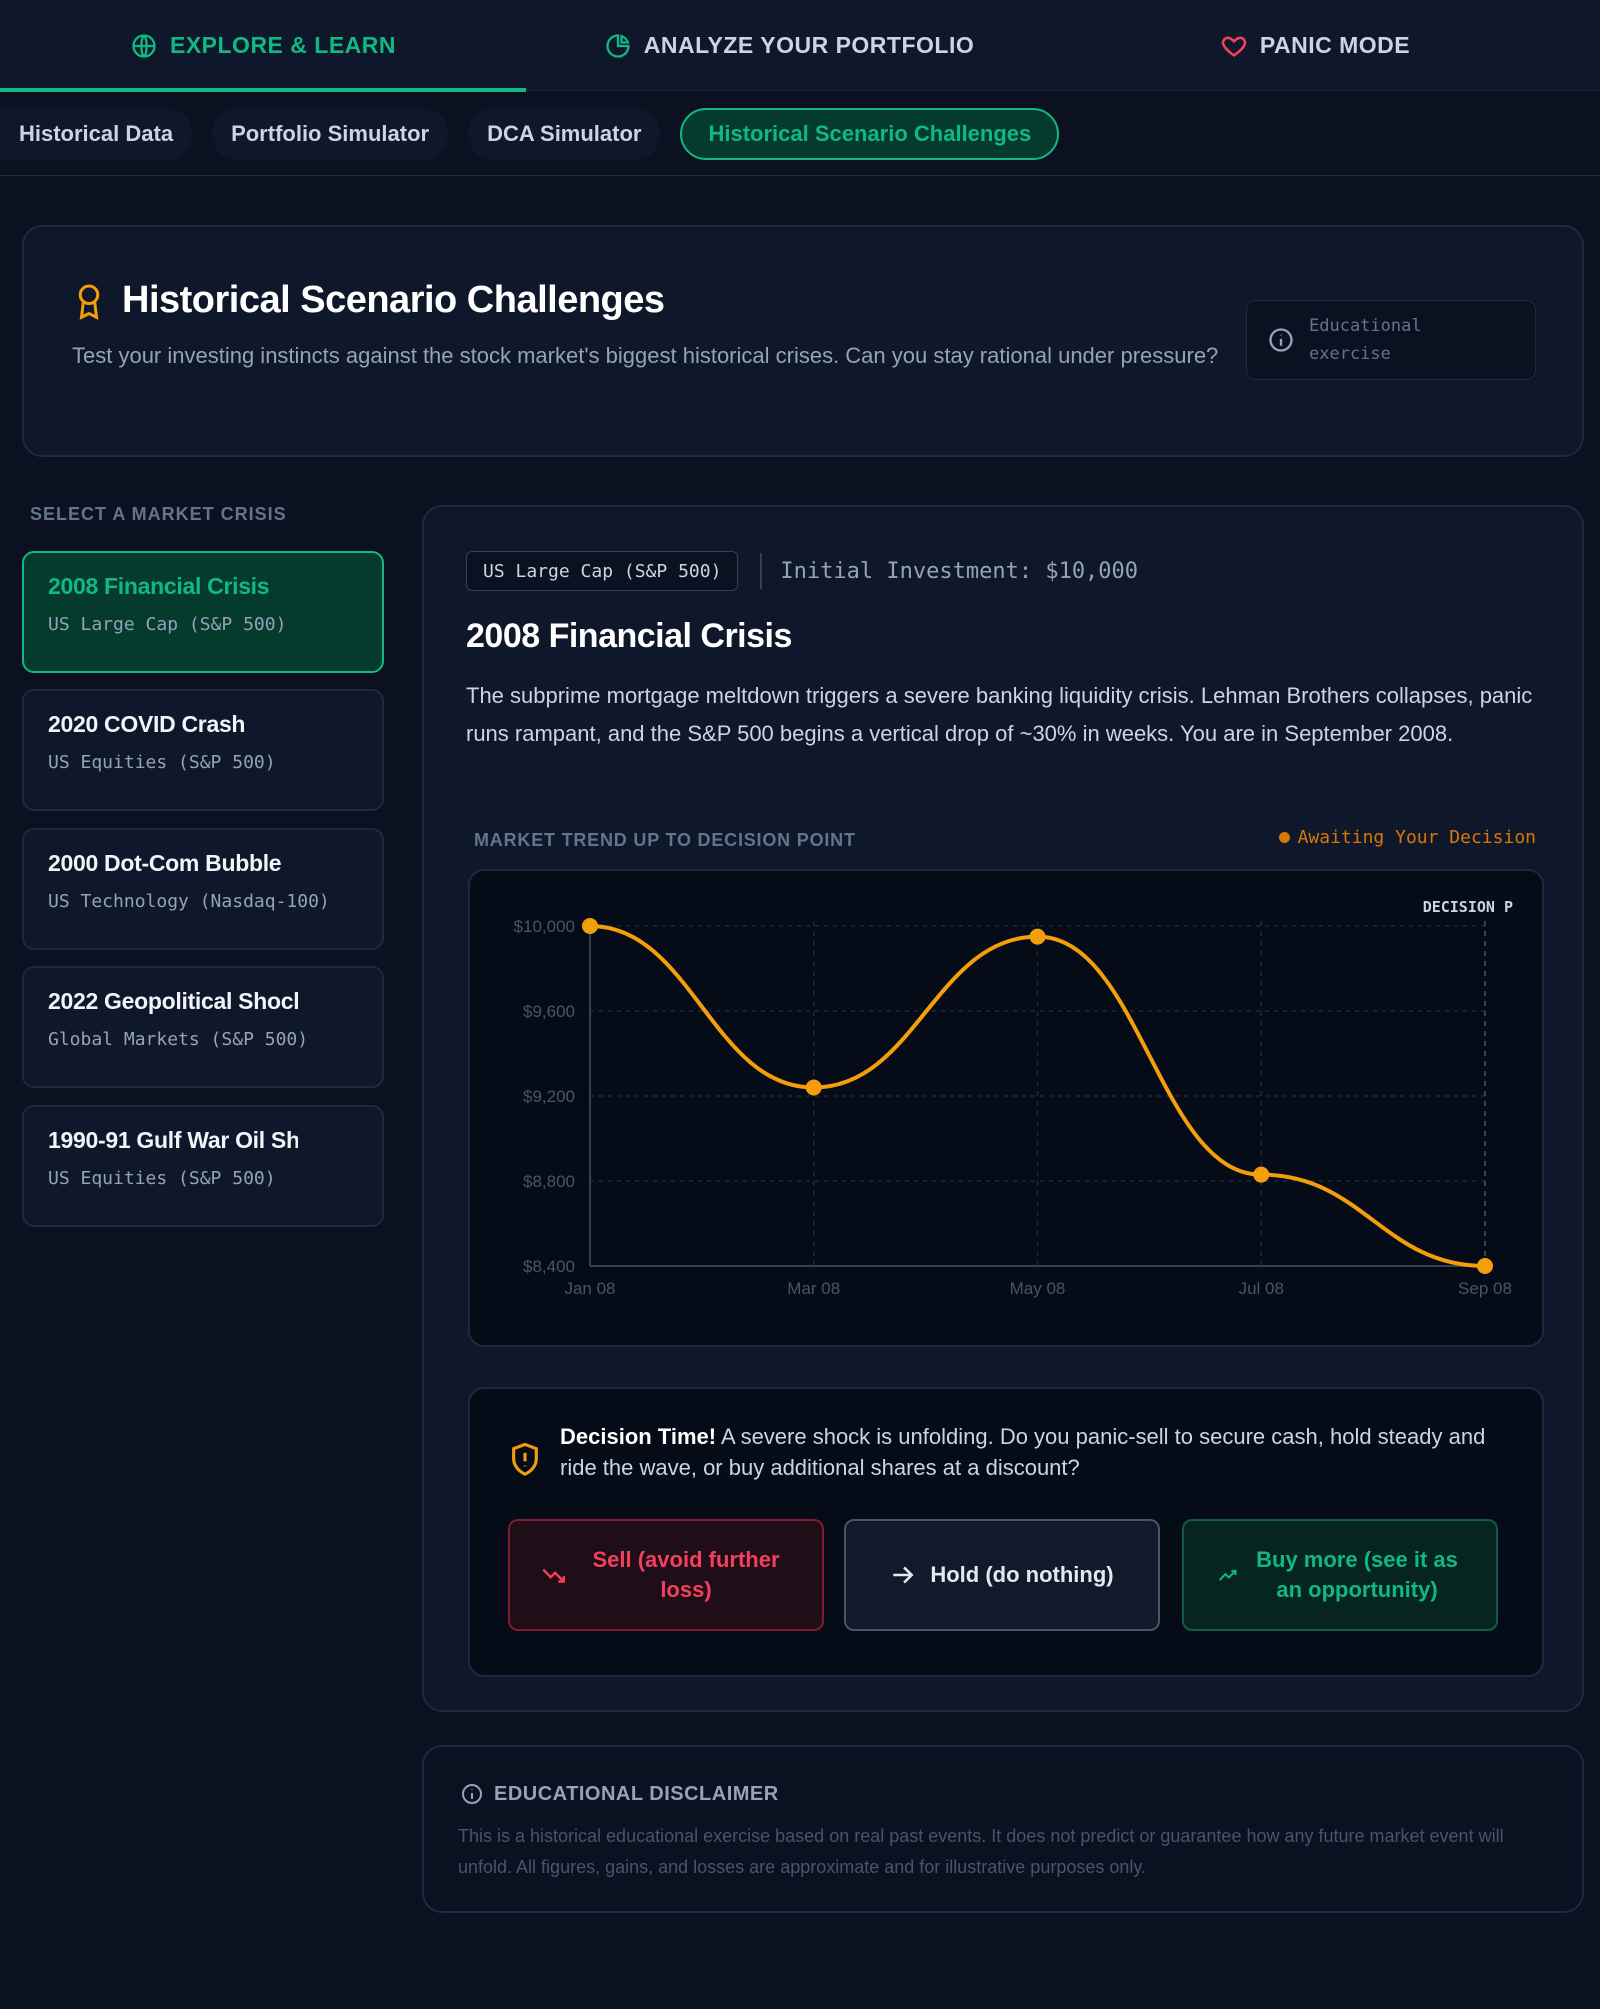  I want to click on shield-alert-icon, so click(525, 1459).